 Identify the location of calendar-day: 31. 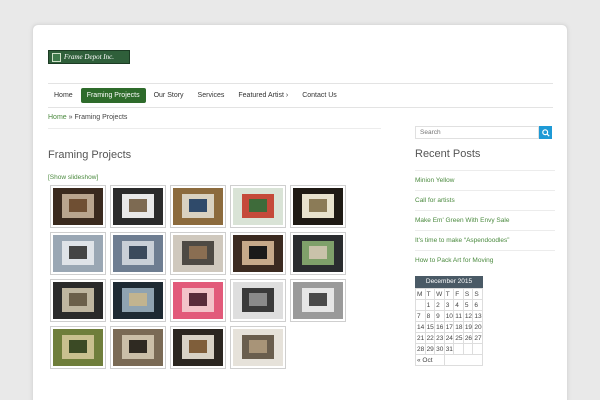
(449, 349).